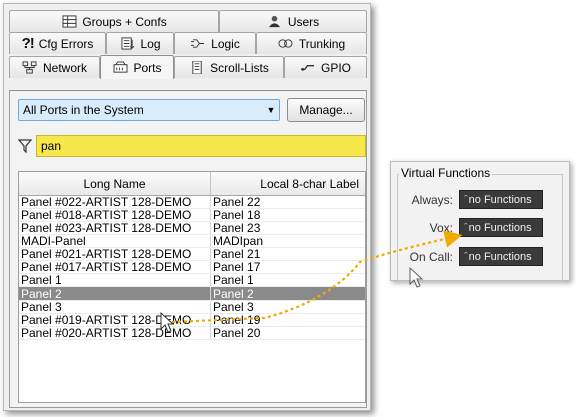 The width and height of the screenshot is (576, 417). I want to click on cell-local-label: MADIpan, so click(238, 241).